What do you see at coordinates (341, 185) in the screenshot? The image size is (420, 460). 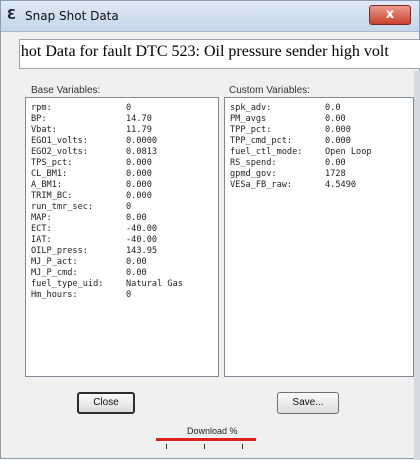 I see `variable-value: 4.5490` at bounding box center [341, 185].